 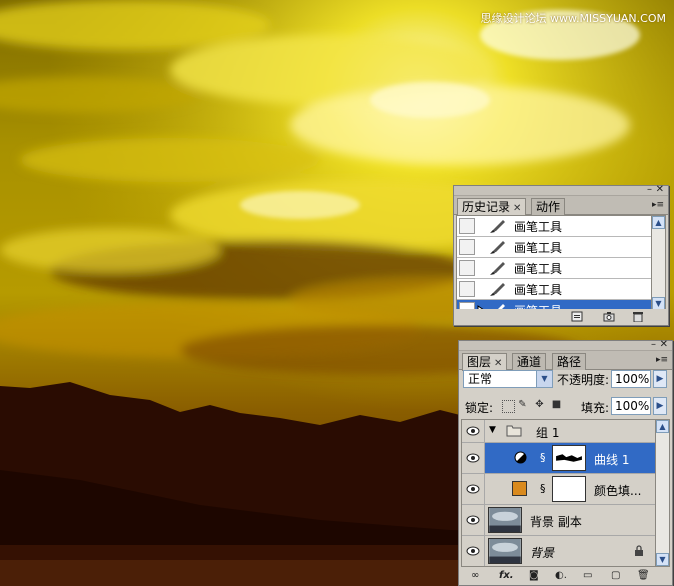 I want to click on layer-row-group: ▼ 组 1, so click(x=559, y=431).